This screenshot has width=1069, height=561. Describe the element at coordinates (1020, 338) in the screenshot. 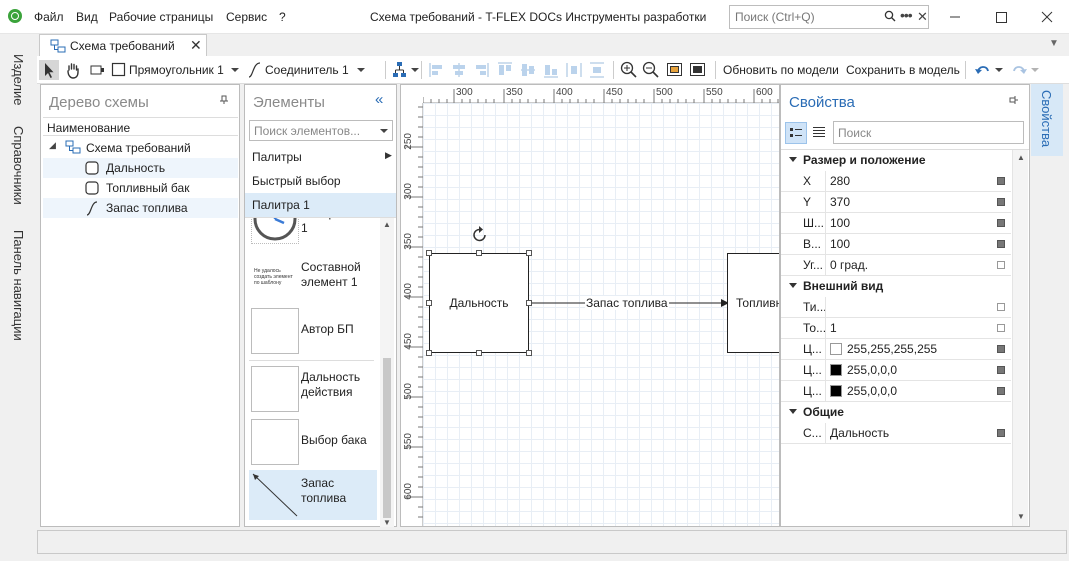

I see `properties-scrollbar: ▲ ▼` at that location.